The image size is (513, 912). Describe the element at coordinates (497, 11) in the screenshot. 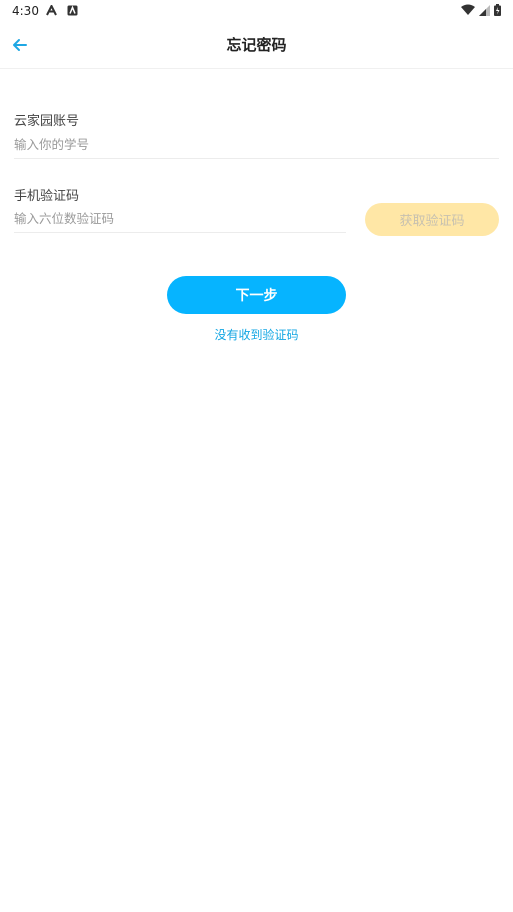

I see `battery-icon` at that location.